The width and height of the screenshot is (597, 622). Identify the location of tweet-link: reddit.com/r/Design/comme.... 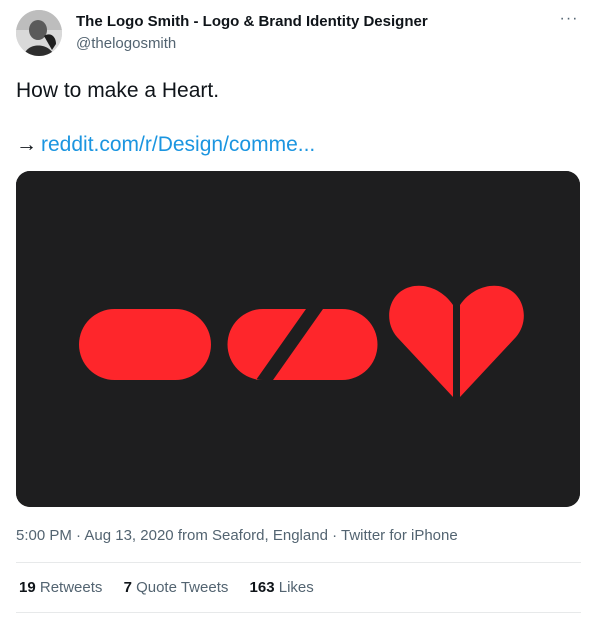
(178, 144).